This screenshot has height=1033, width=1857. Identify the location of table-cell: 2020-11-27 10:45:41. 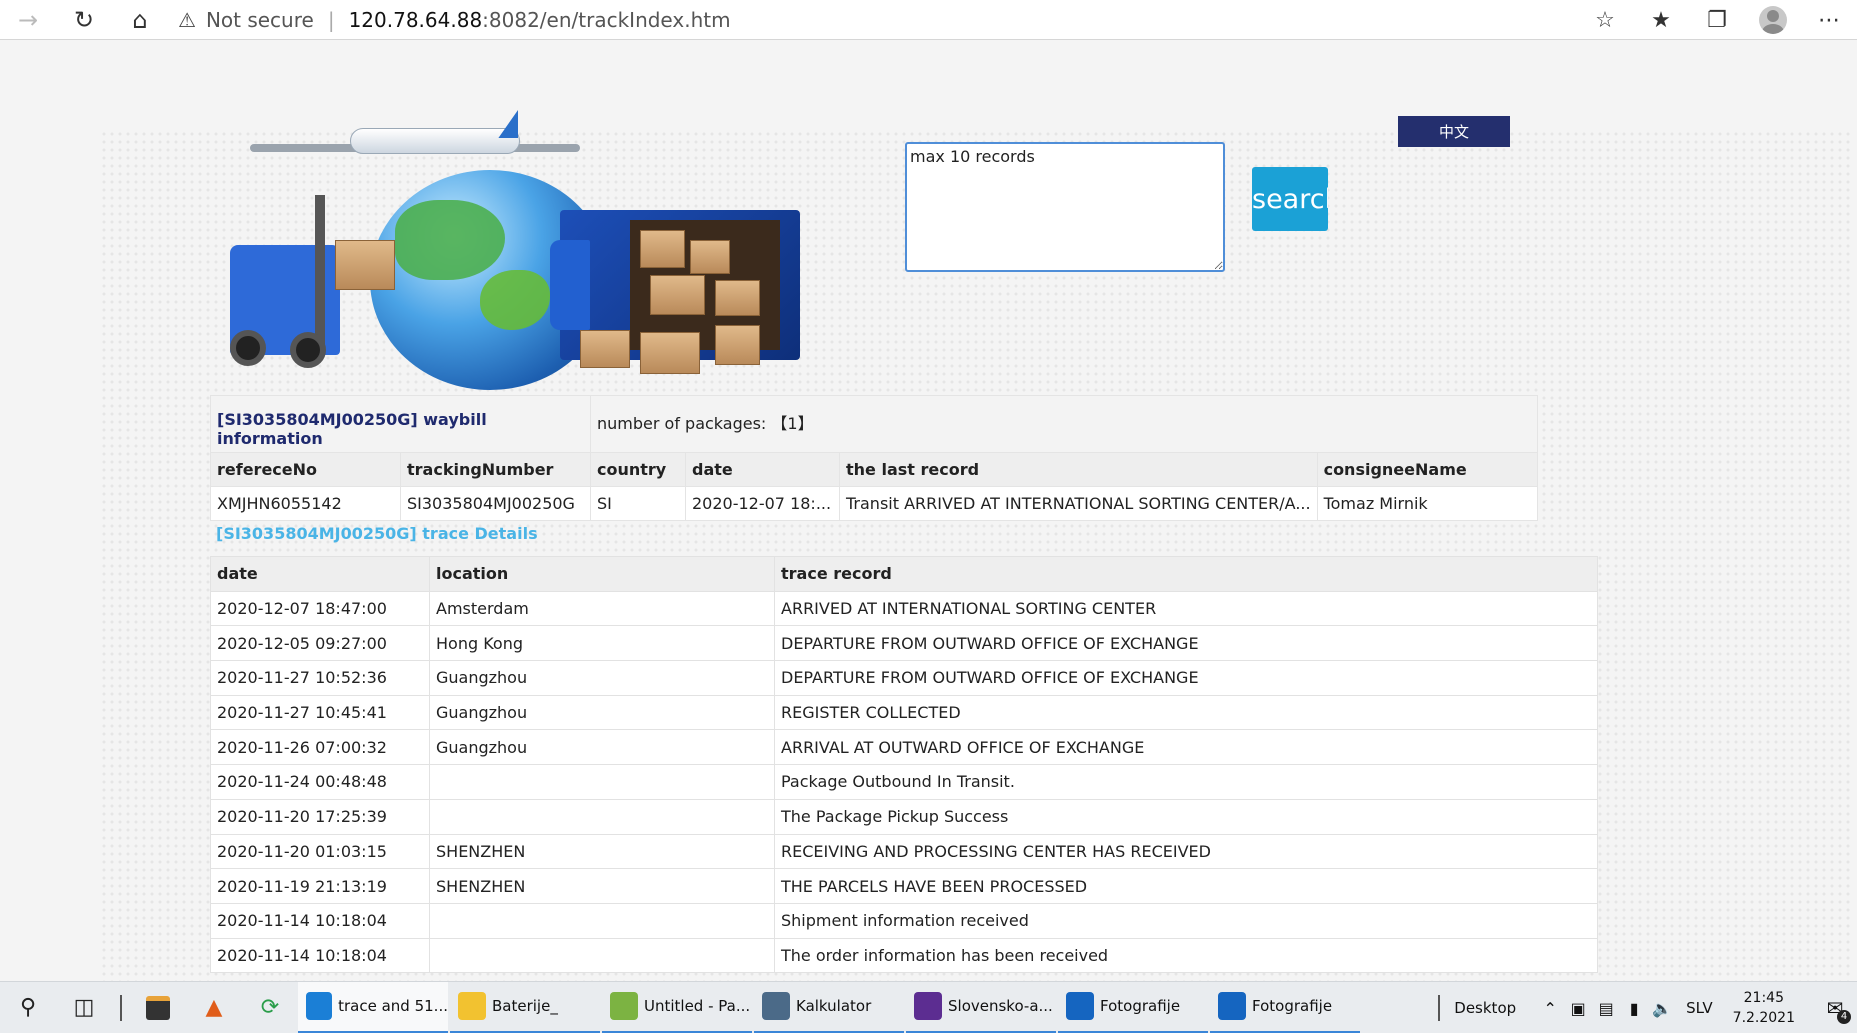
(320, 712).